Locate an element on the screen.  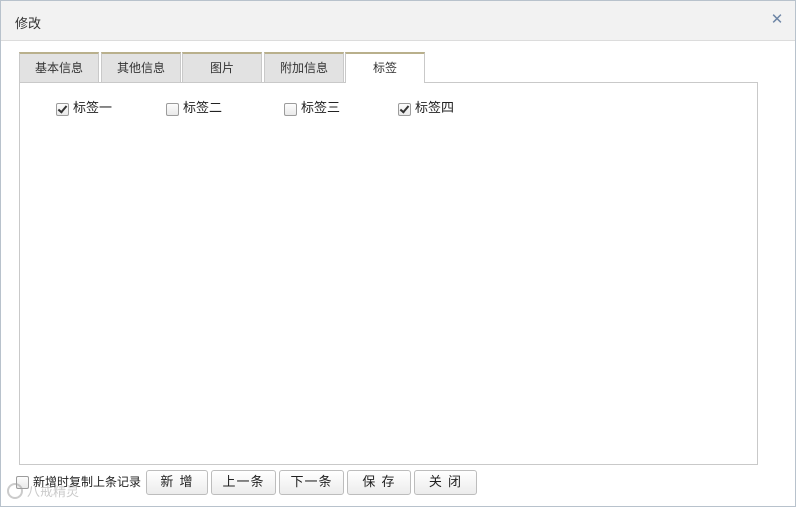
dialog-titlebar: 修改 ✕ is located at coordinates (398, 21).